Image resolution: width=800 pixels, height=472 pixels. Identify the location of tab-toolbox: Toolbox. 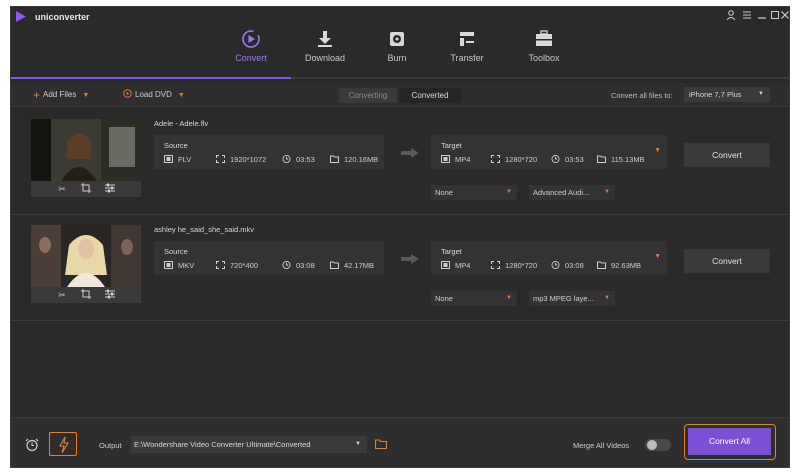
(544, 53).